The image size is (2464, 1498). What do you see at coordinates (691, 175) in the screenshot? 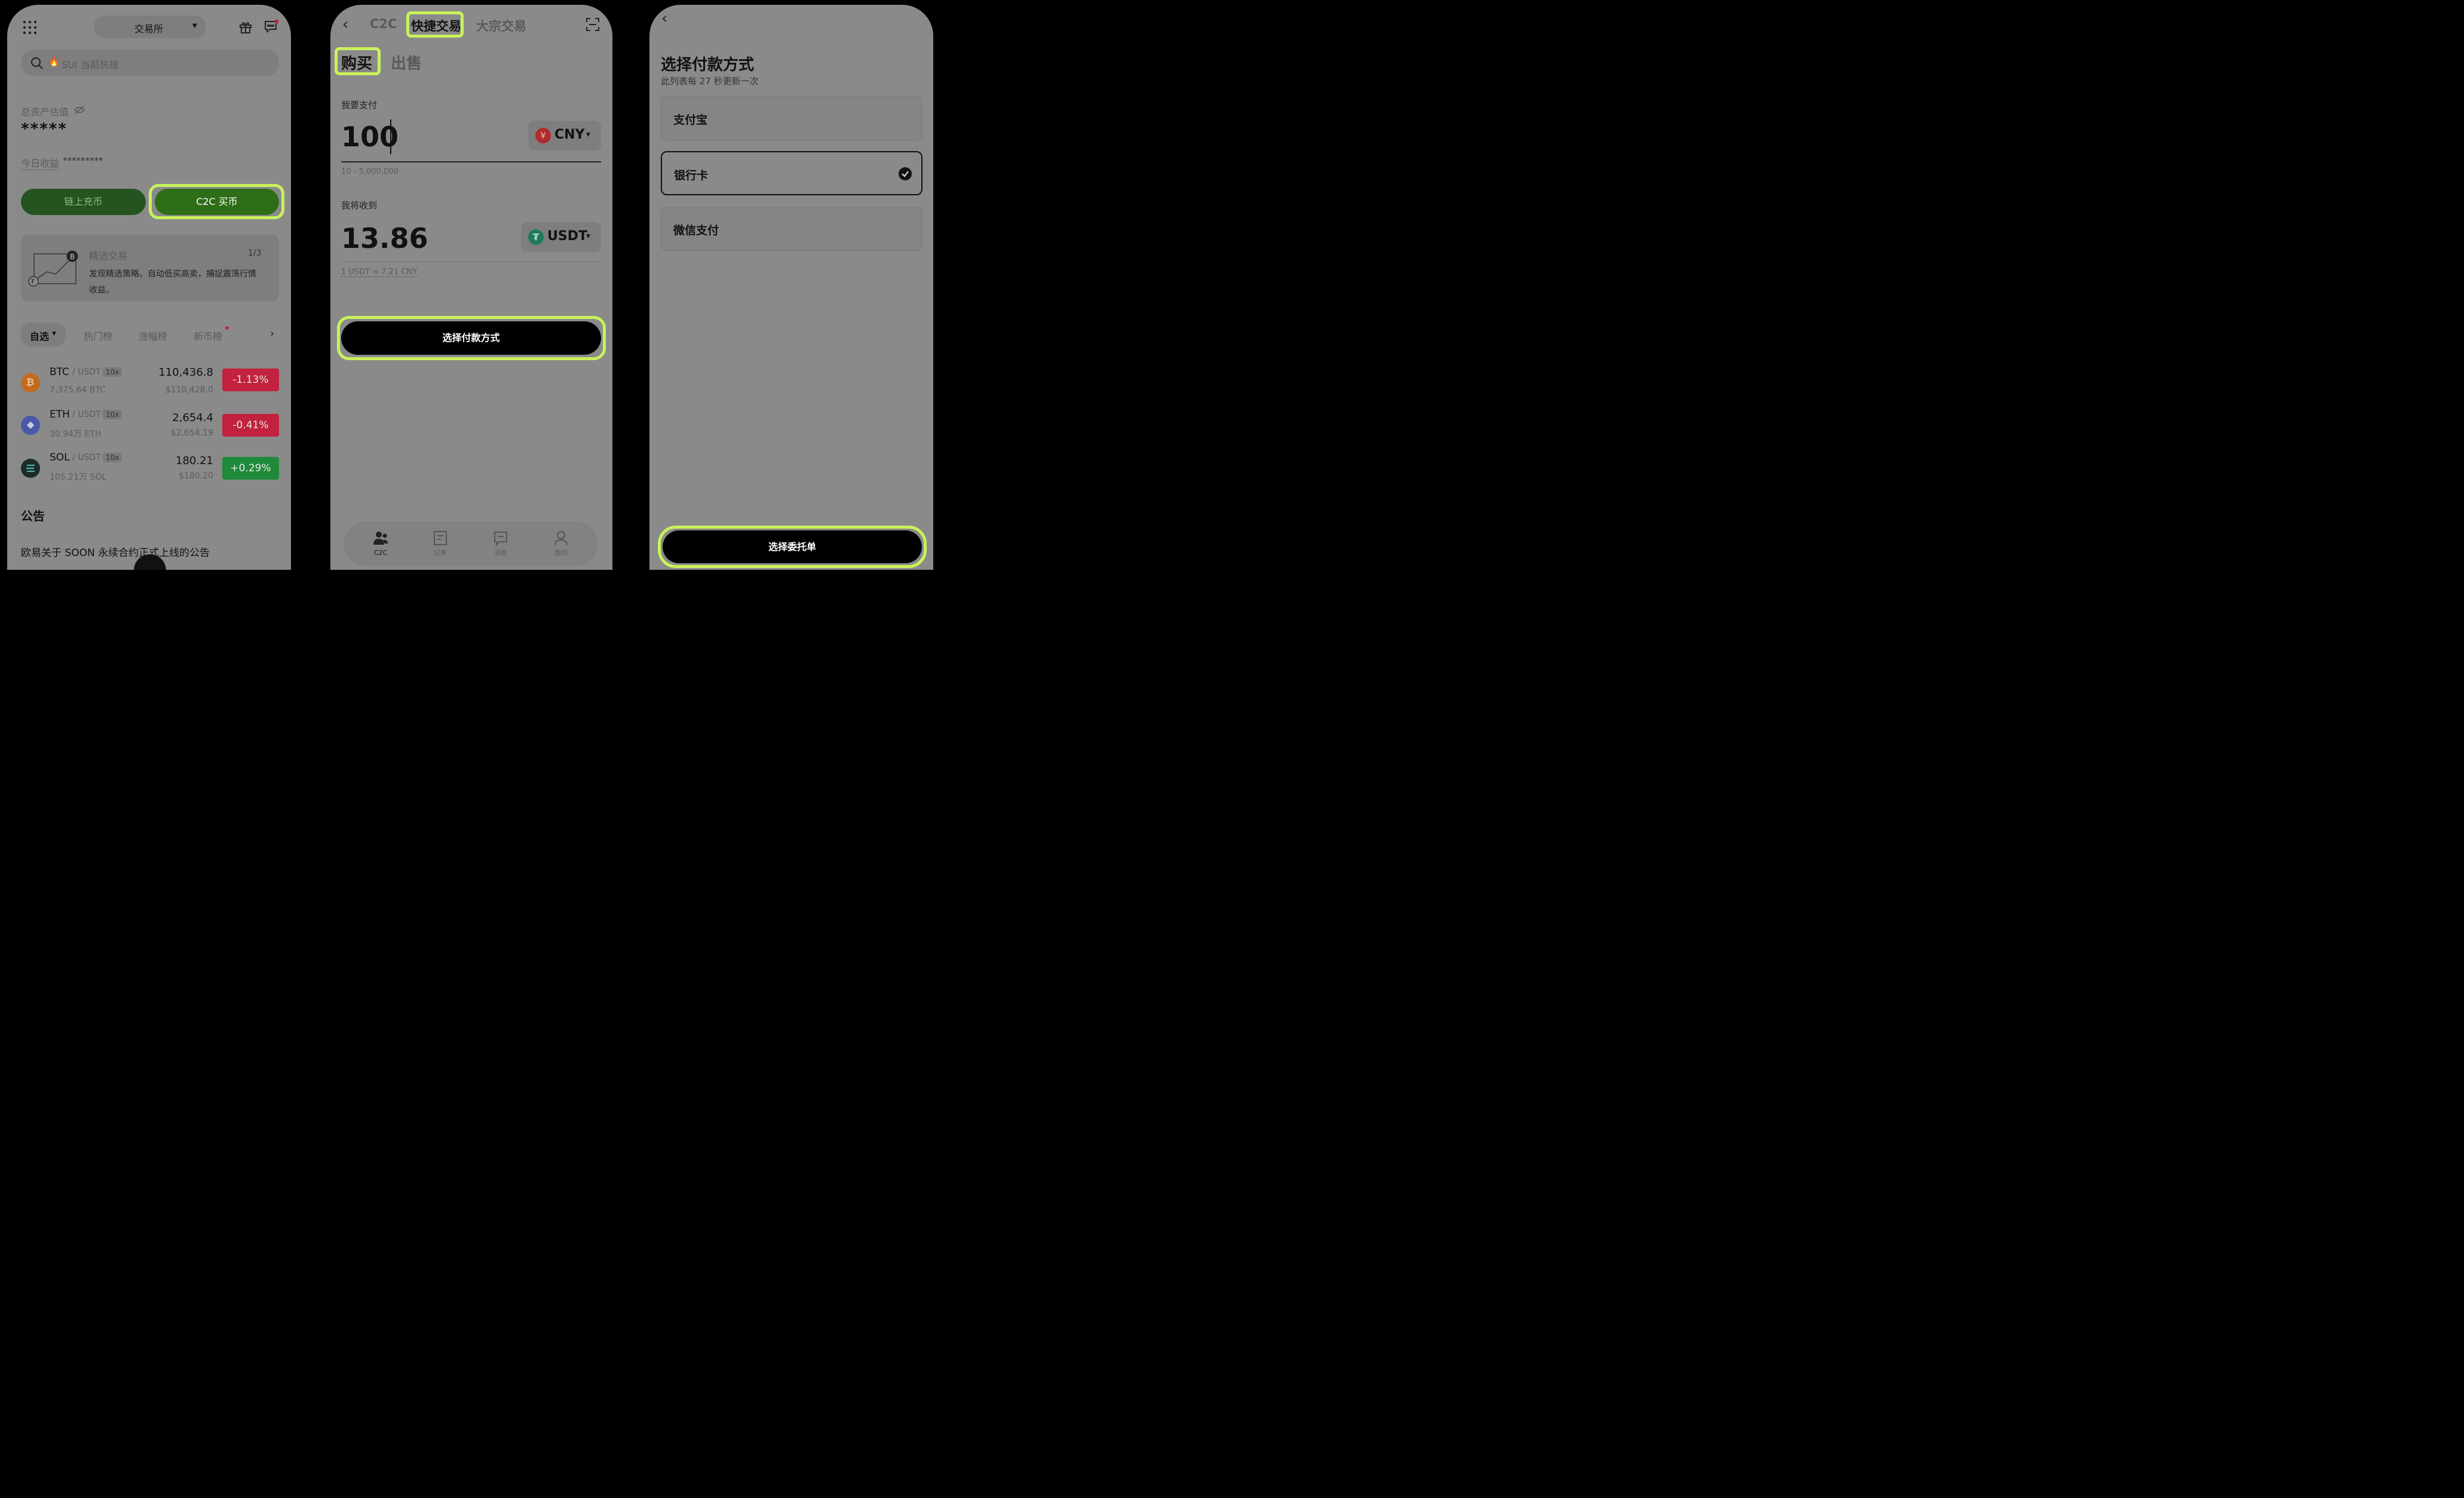
I see `payment-option-label: 银行卡` at bounding box center [691, 175].